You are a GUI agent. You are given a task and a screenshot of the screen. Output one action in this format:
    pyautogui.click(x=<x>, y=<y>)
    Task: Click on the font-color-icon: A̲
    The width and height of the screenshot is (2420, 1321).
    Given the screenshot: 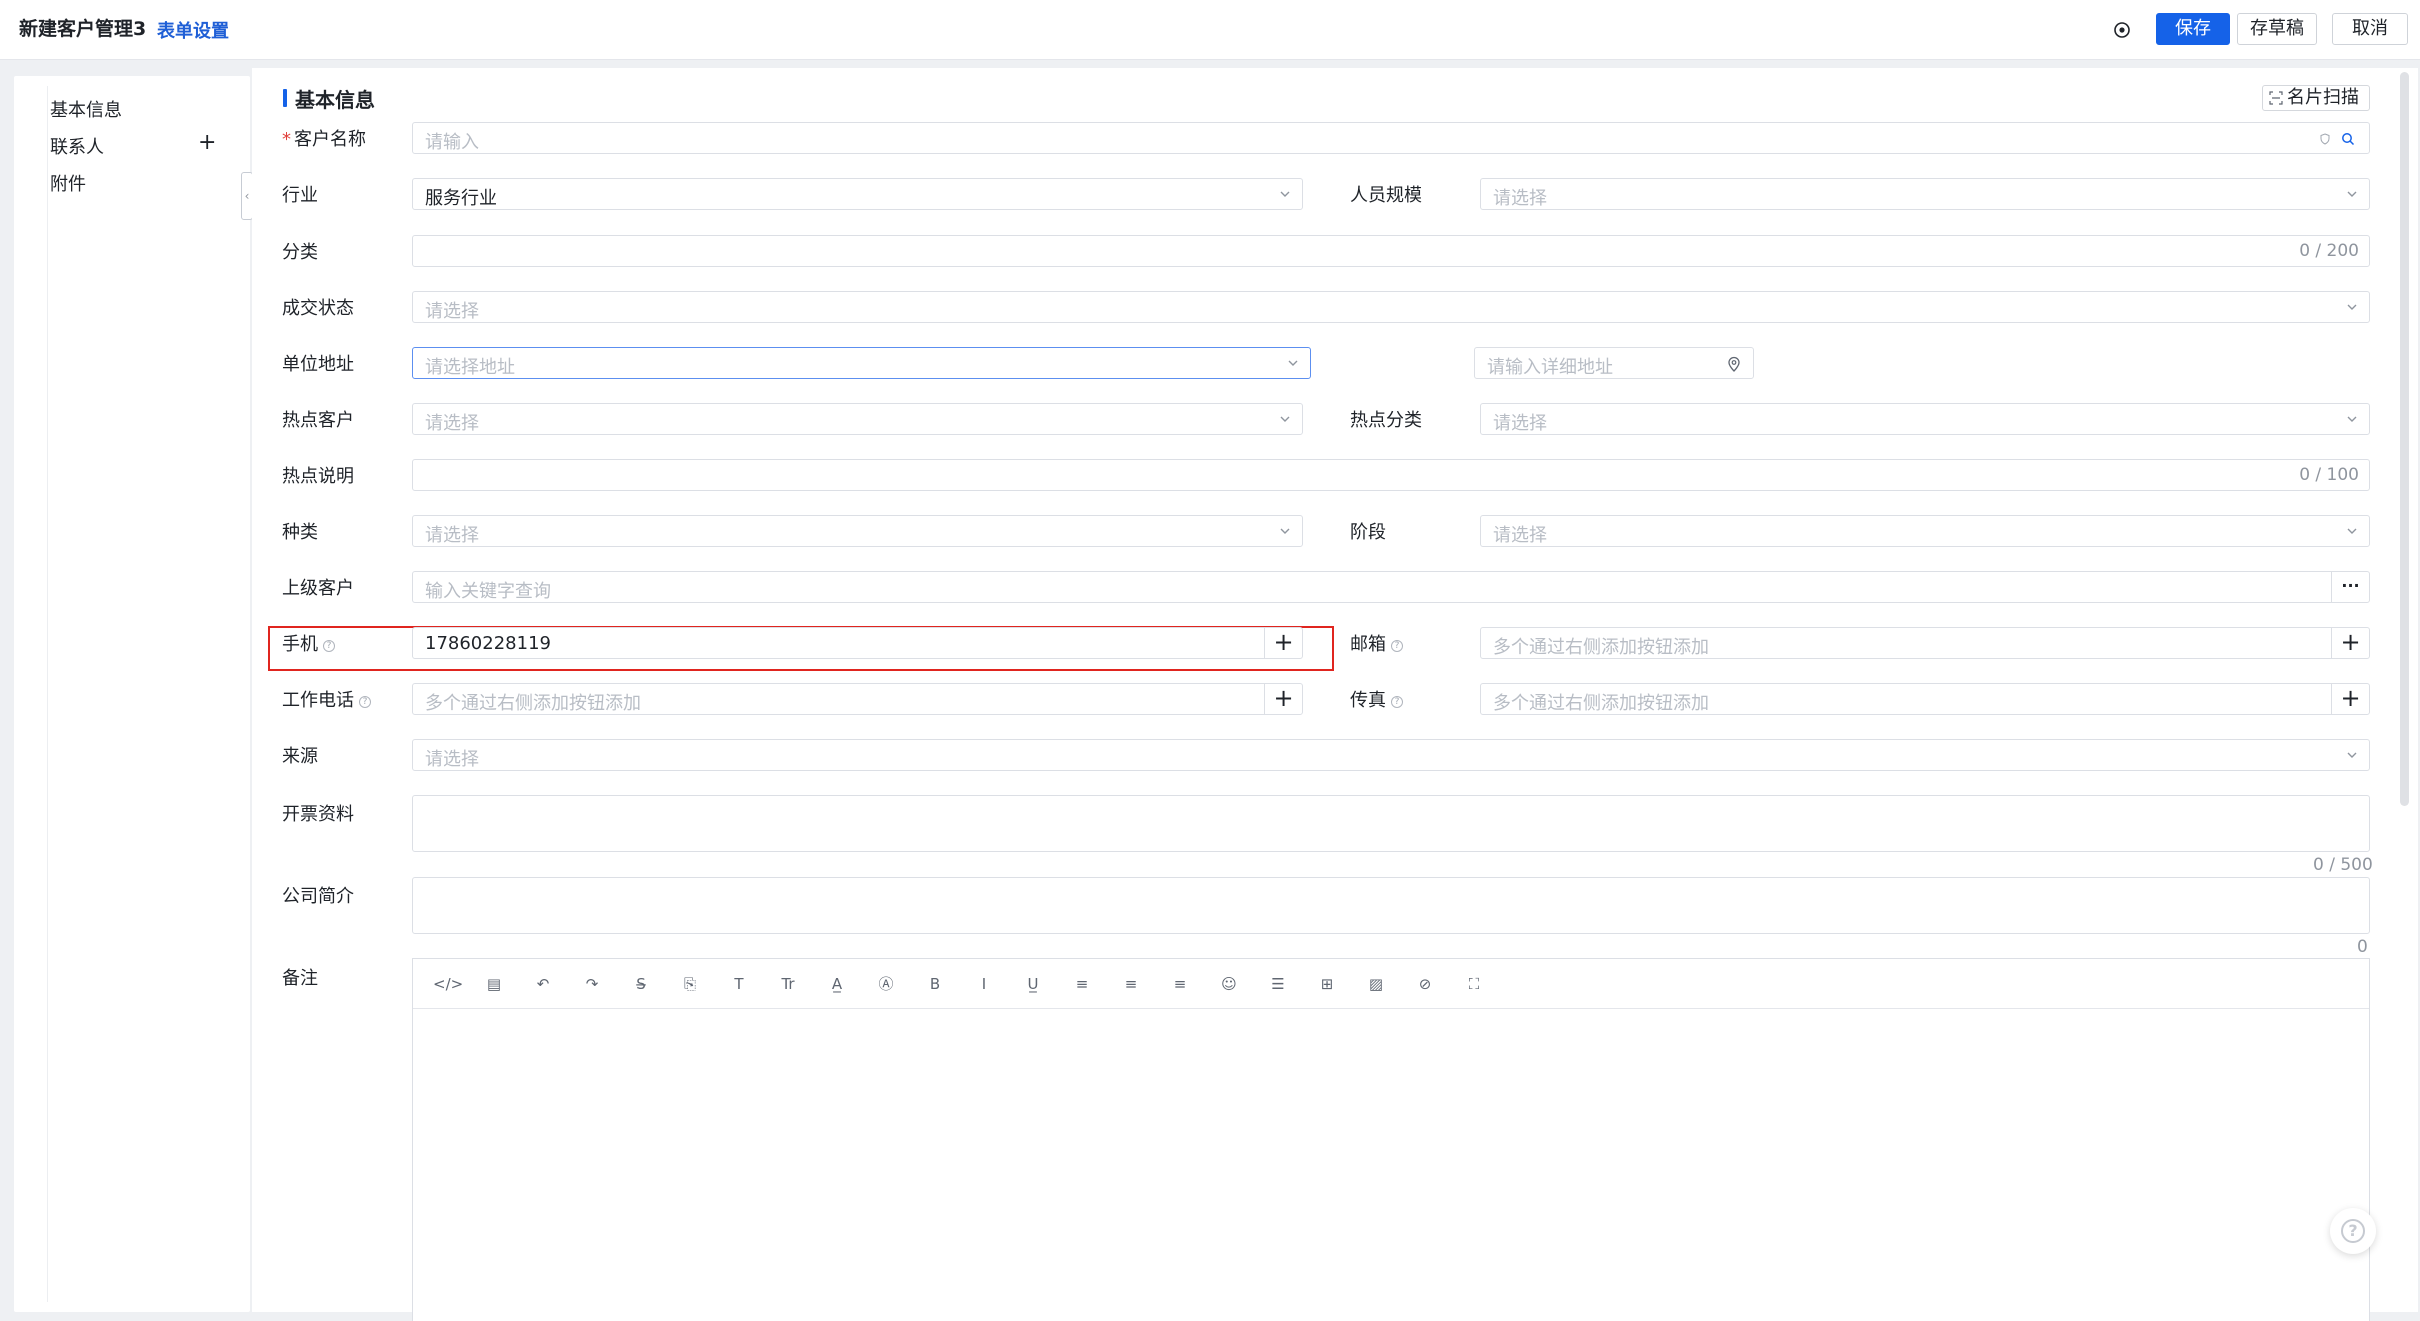 What is the action you would take?
    pyautogui.click(x=837, y=984)
    